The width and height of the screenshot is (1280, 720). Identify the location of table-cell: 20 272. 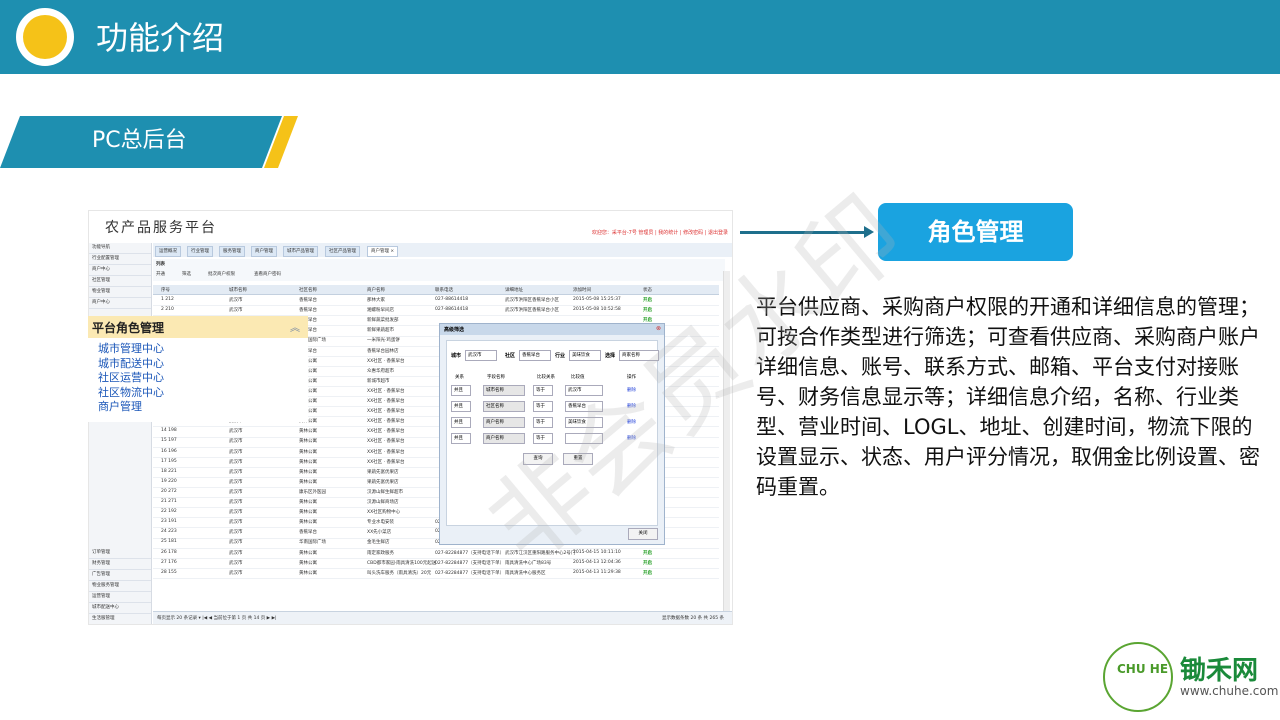
(169, 491).